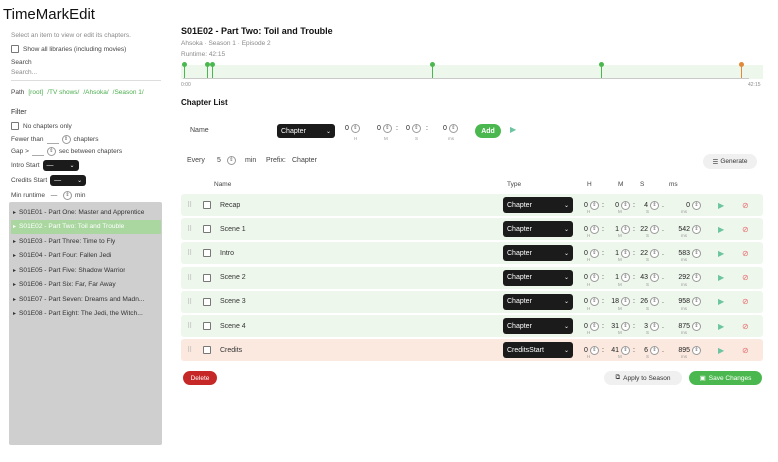  Describe the element at coordinates (37, 152) in the screenshot. I see `gap-input` at that location.